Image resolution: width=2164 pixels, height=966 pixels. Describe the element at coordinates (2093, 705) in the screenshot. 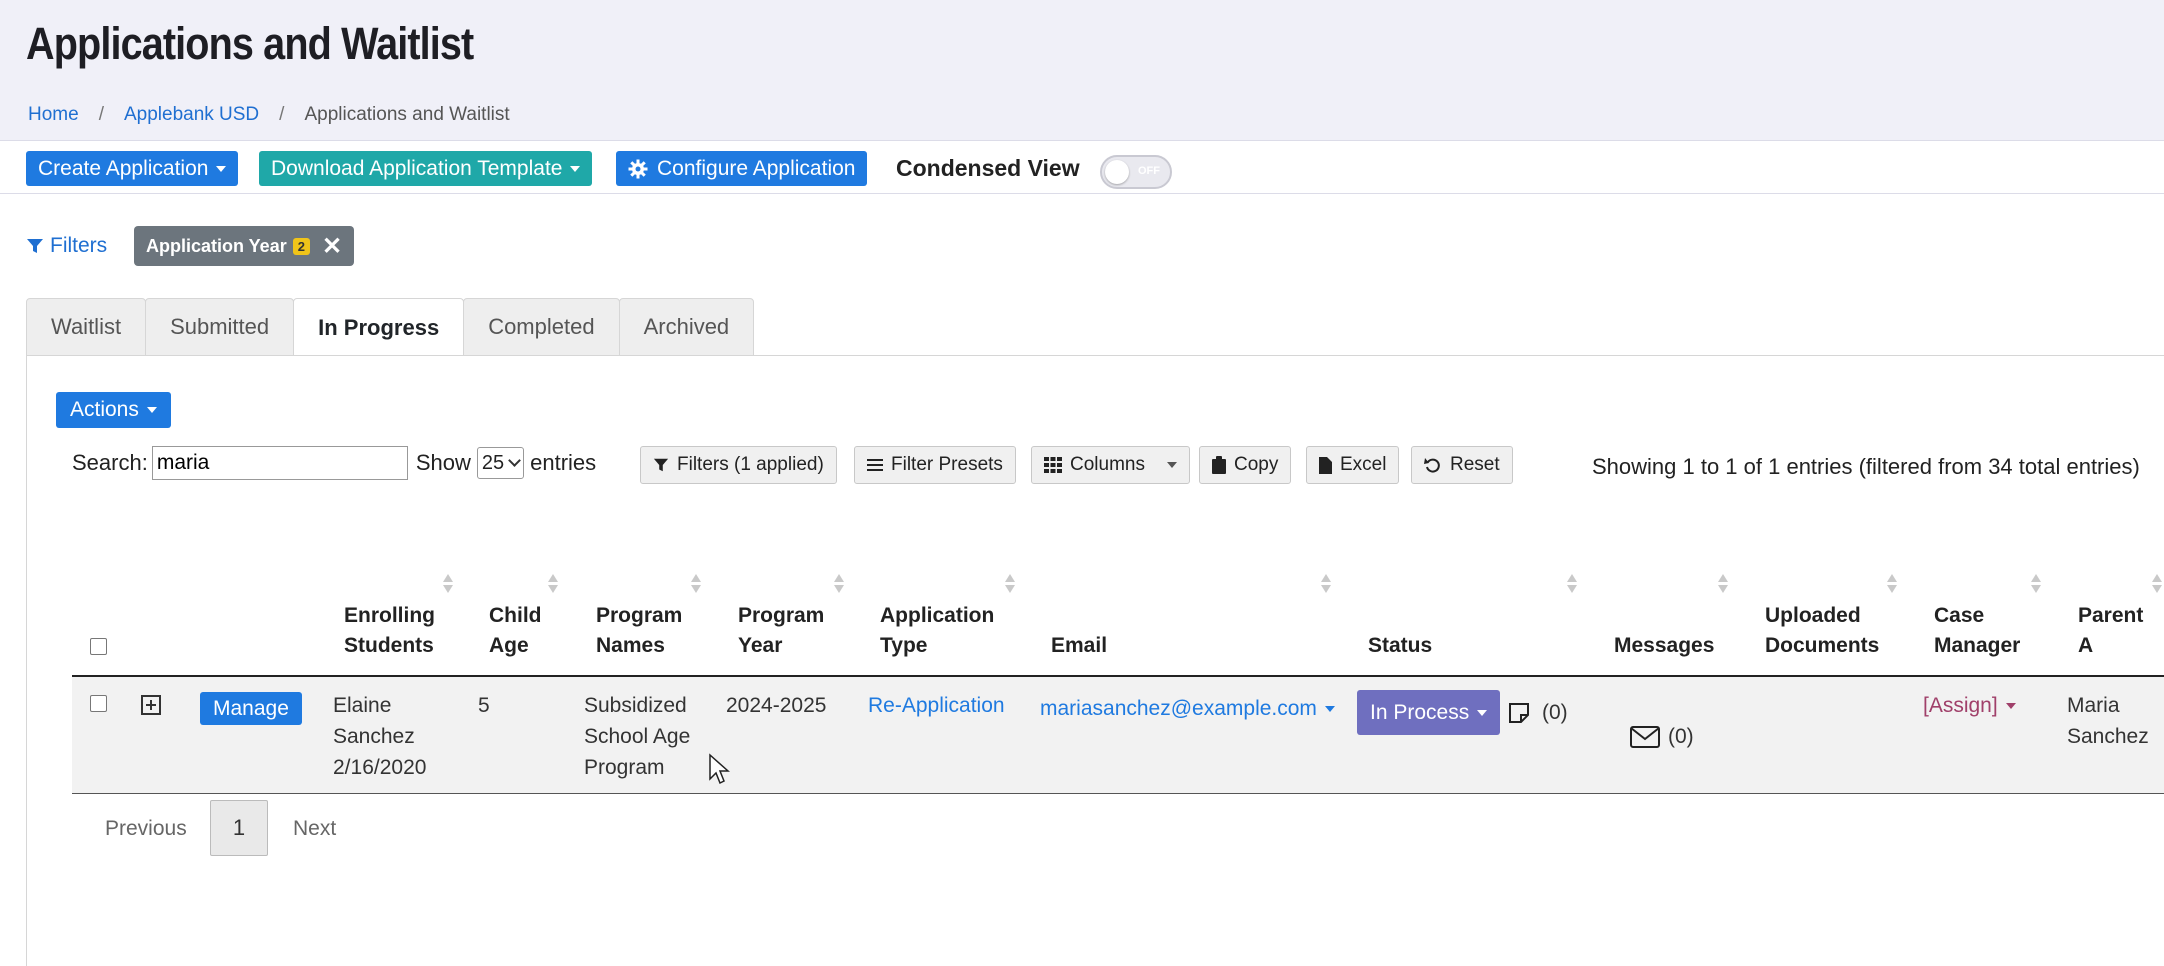

I see `parent-first-name: Maria` at that location.